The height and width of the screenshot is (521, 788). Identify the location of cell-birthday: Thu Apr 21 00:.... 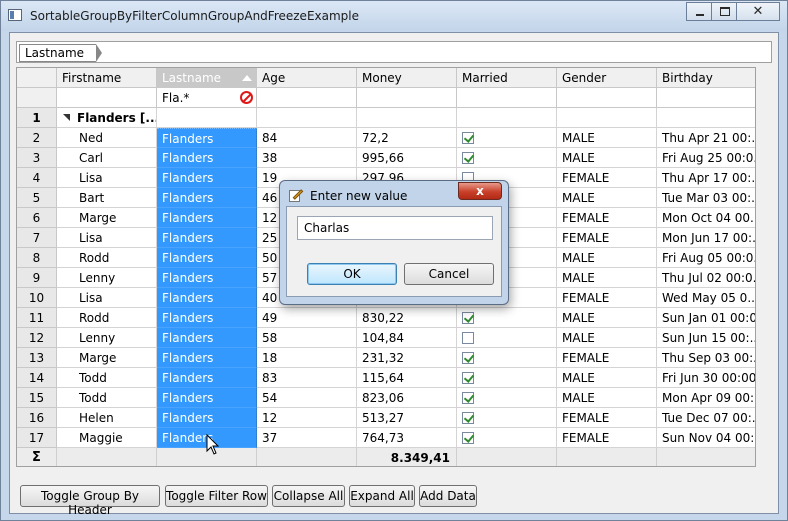
(706, 138).